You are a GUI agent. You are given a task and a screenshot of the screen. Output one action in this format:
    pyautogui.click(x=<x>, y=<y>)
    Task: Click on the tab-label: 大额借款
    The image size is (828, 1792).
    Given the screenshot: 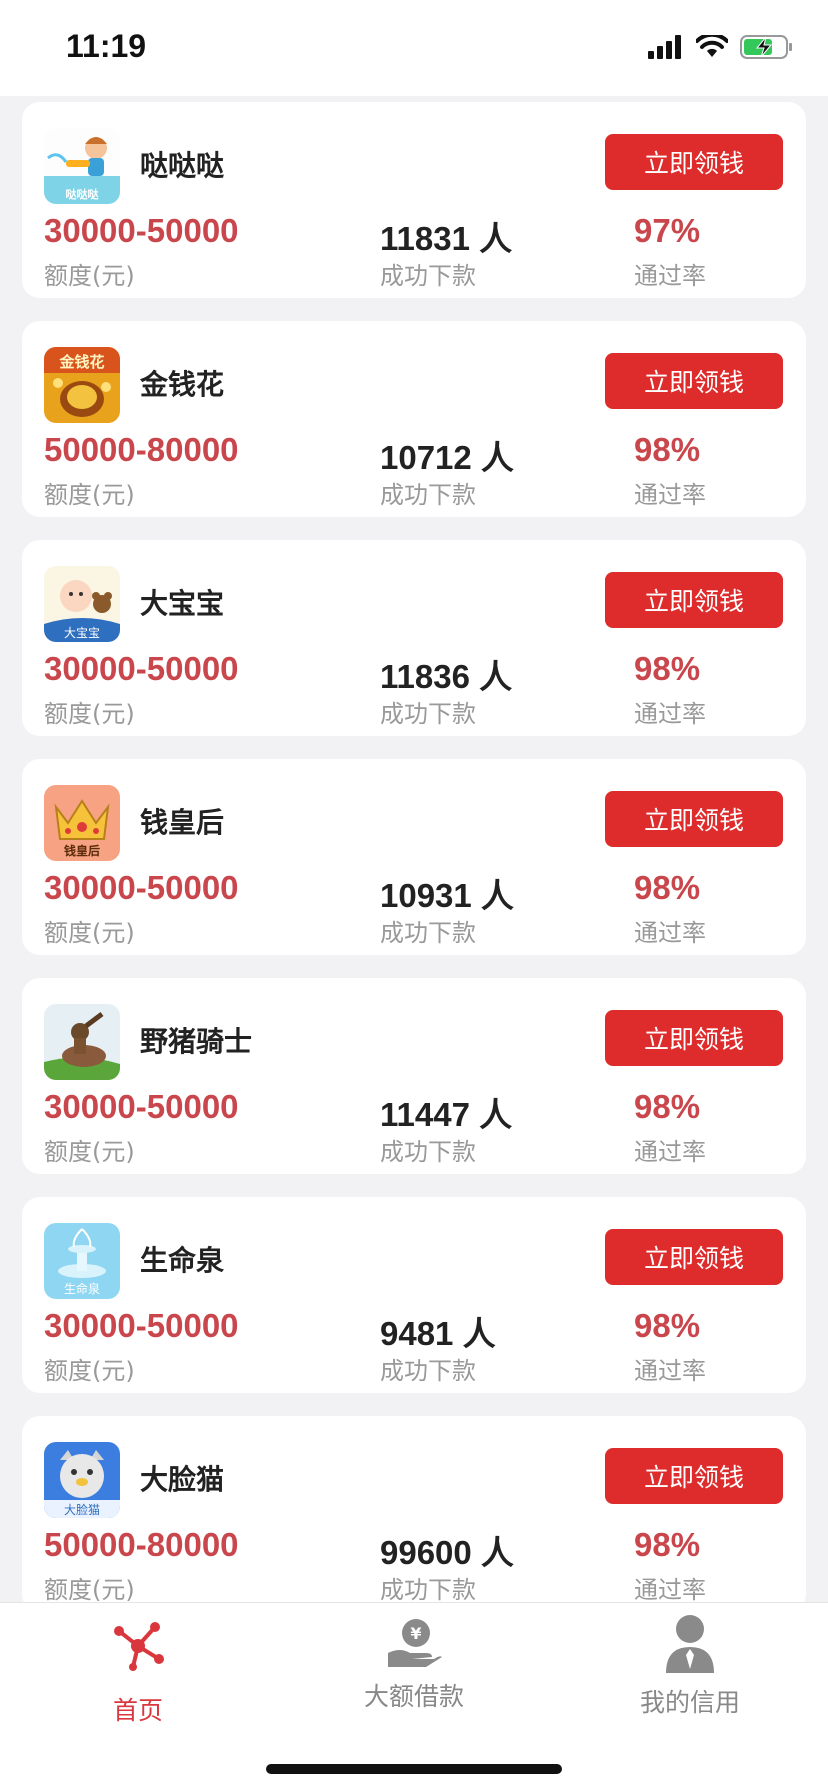 What is the action you would take?
    pyautogui.click(x=413, y=1696)
    